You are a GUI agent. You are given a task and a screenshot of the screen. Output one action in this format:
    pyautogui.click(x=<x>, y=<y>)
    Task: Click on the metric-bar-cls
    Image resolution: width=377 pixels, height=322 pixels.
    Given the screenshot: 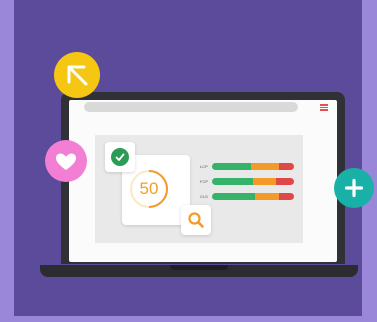 What is the action you would take?
    pyautogui.click(x=253, y=196)
    